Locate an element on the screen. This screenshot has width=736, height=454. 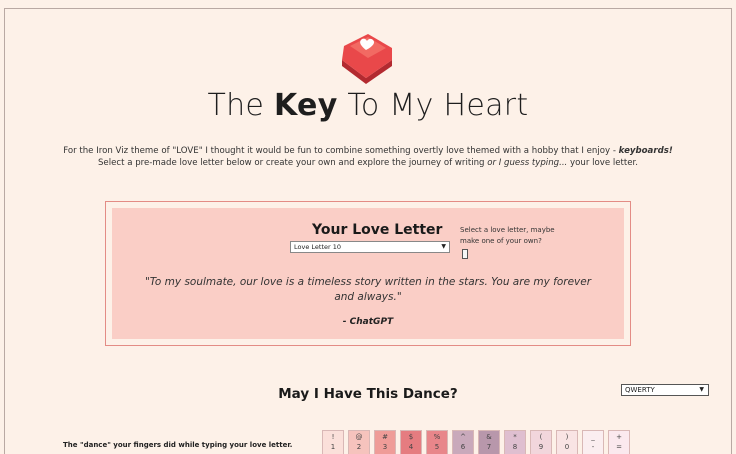
key-shift-char: # is located at coordinates (385, 437).